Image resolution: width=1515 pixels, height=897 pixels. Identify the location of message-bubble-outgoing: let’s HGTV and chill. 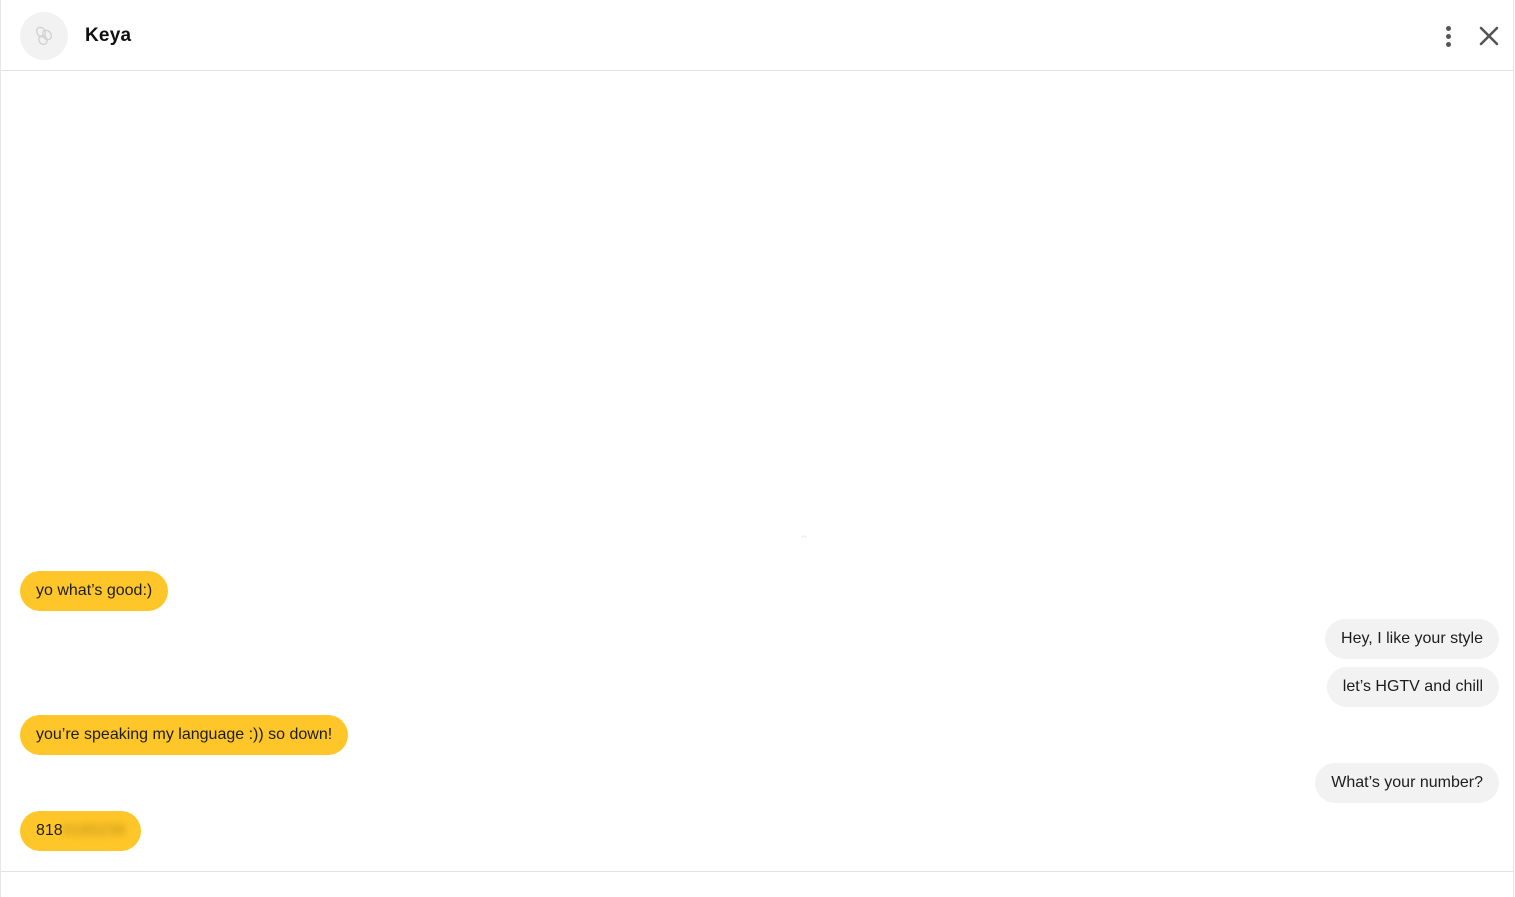
(1412, 687).